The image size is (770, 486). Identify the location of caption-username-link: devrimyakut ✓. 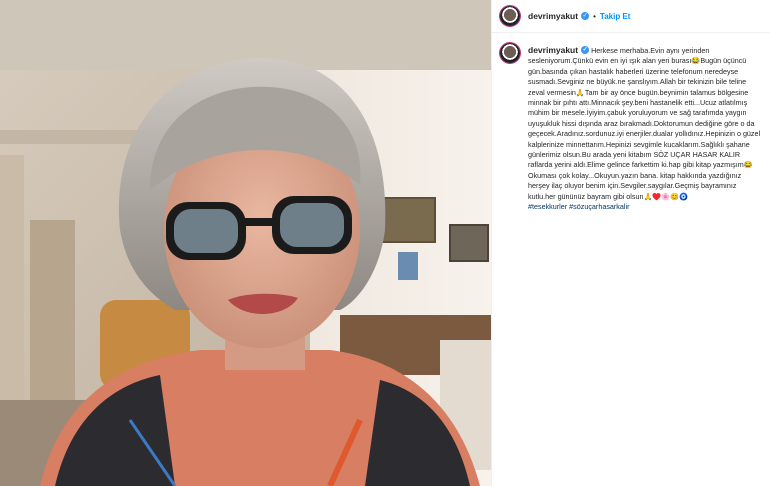
(559, 50).